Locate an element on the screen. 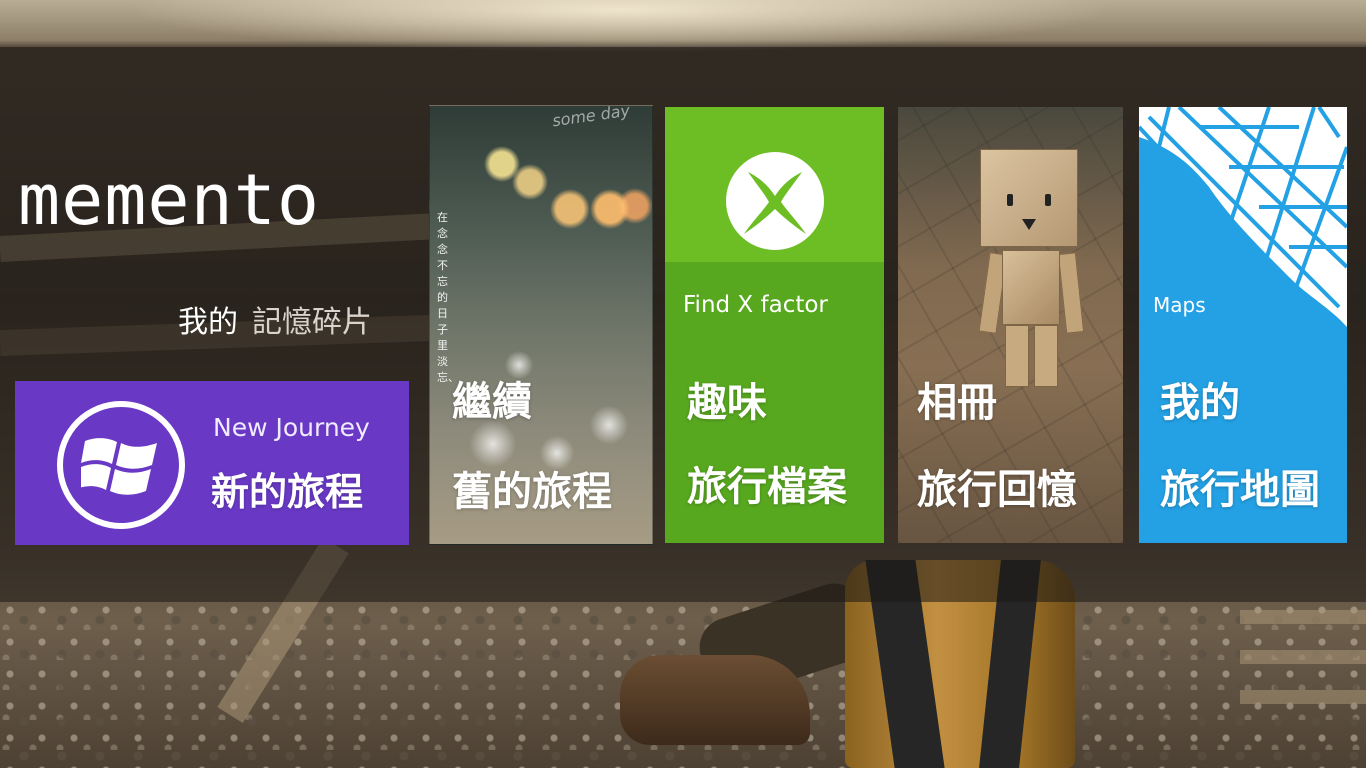 This screenshot has height=768, width=1366. travel-album-tile: 相冊 旅行回憶 is located at coordinates (1010, 325).